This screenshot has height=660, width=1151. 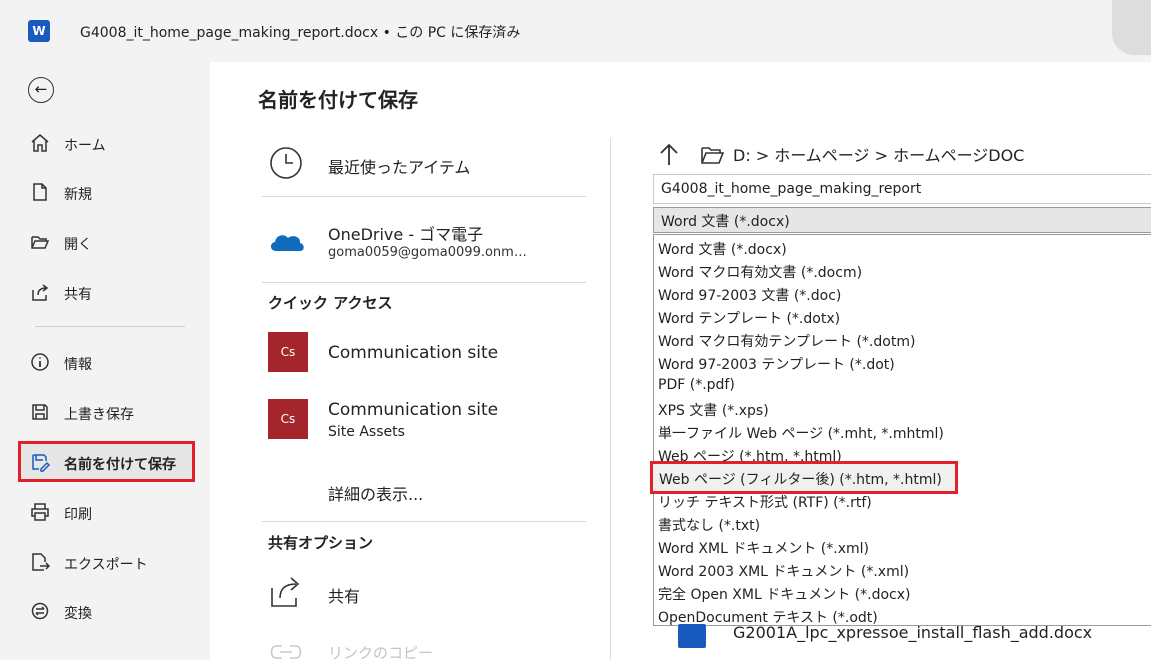 I want to click on file-type-option: Word マクロ有効テンプレート (*.dotm), so click(x=786, y=341).